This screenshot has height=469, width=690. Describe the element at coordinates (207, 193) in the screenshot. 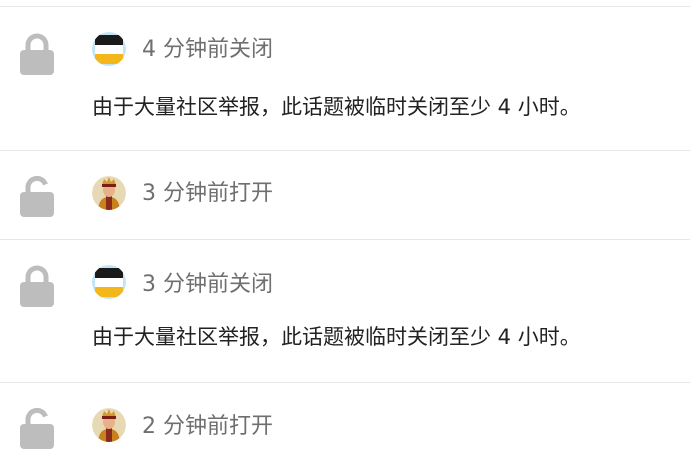

I see `event-meta: 3 分钟前打开` at that location.